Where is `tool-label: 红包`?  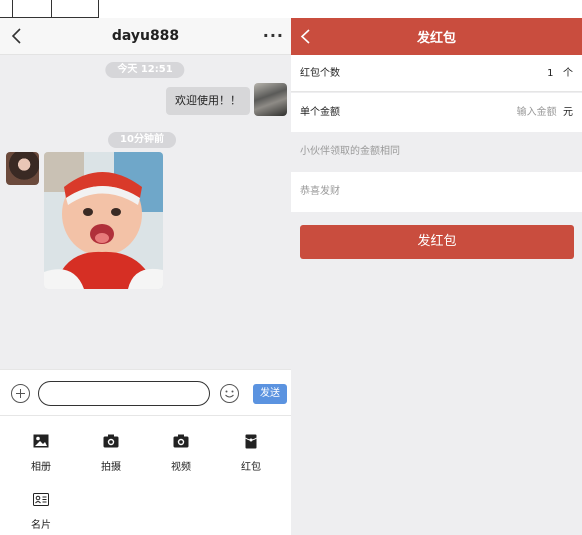
tool-label: 红包 is located at coordinates (251, 467).